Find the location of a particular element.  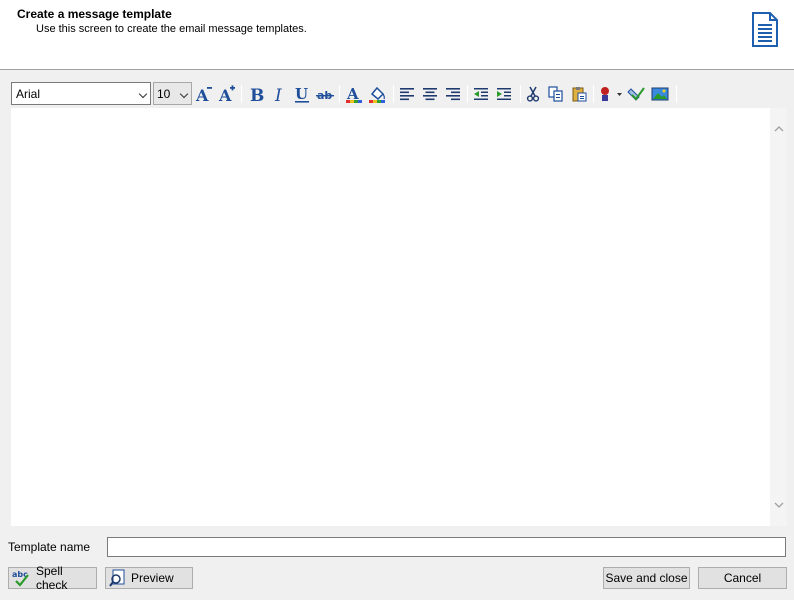

insert-field-icon is located at coordinates (611, 94).